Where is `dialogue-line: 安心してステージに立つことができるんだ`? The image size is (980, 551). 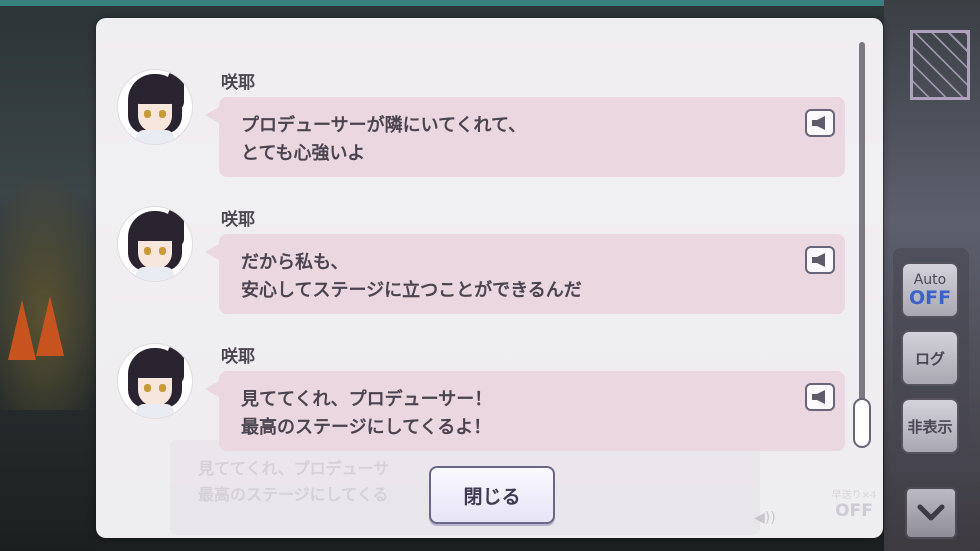 dialogue-line: 安心してステージに立つことができるんだ is located at coordinates (411, 290).